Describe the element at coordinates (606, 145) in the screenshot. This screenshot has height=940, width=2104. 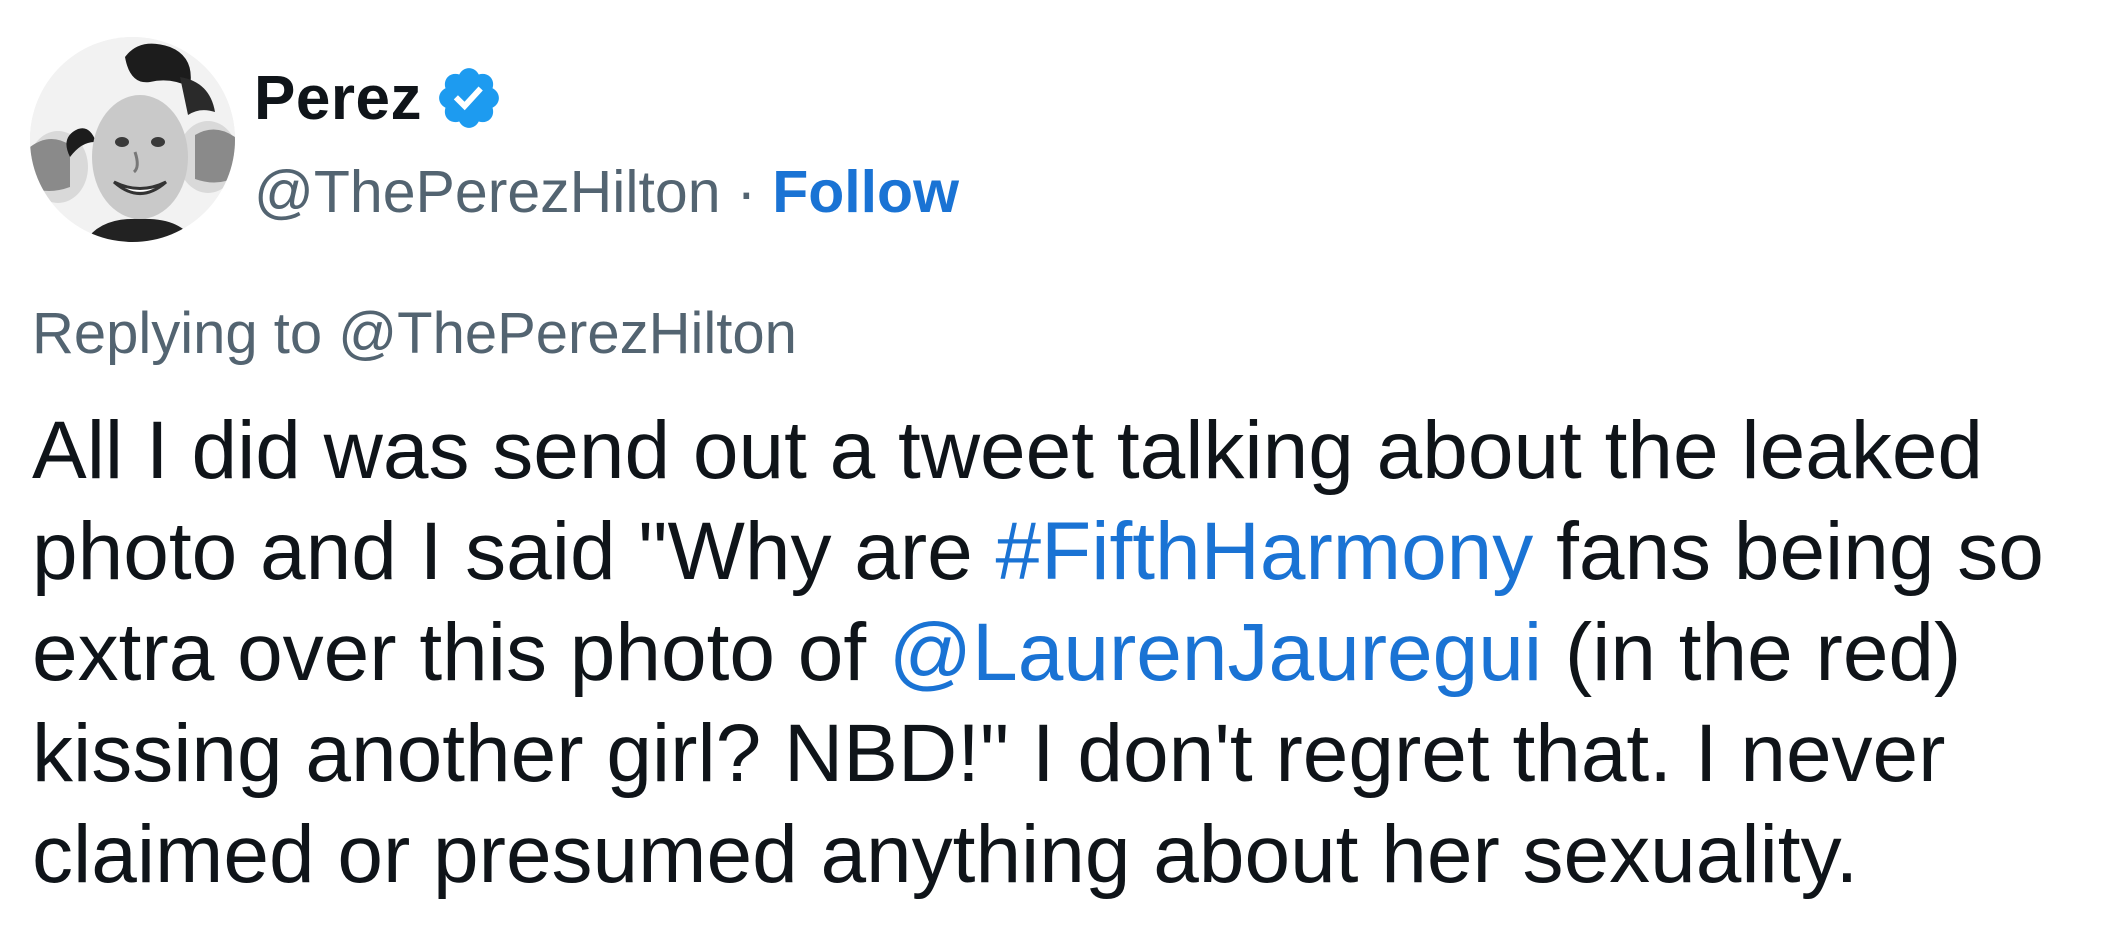
I see `author-block: Perez @ThePerezHilton · Follow` at that location.